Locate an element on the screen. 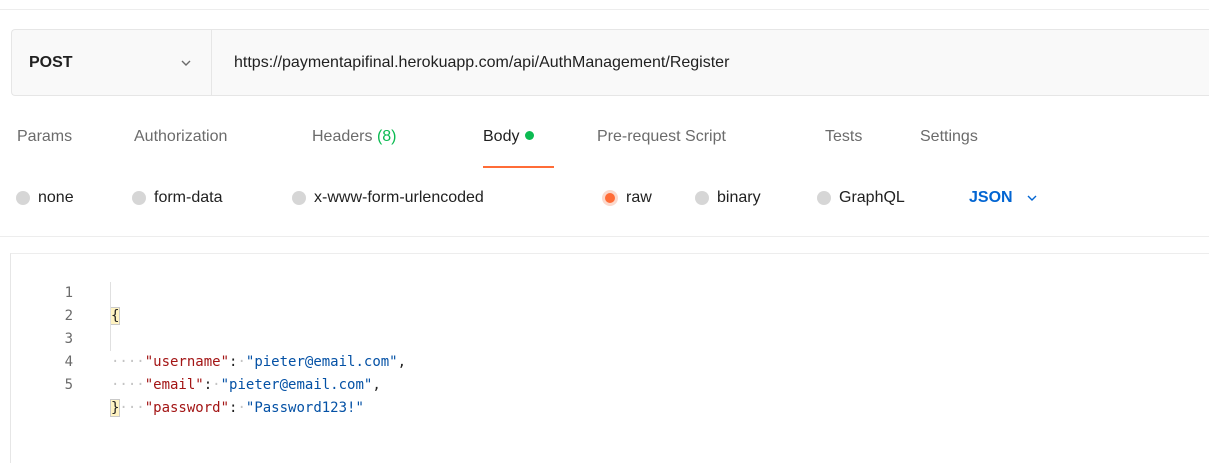 Image resolution: width=1209 pixels, height=463 pixels. body-type-form-data: form-data is located at coordinates (177, 198).